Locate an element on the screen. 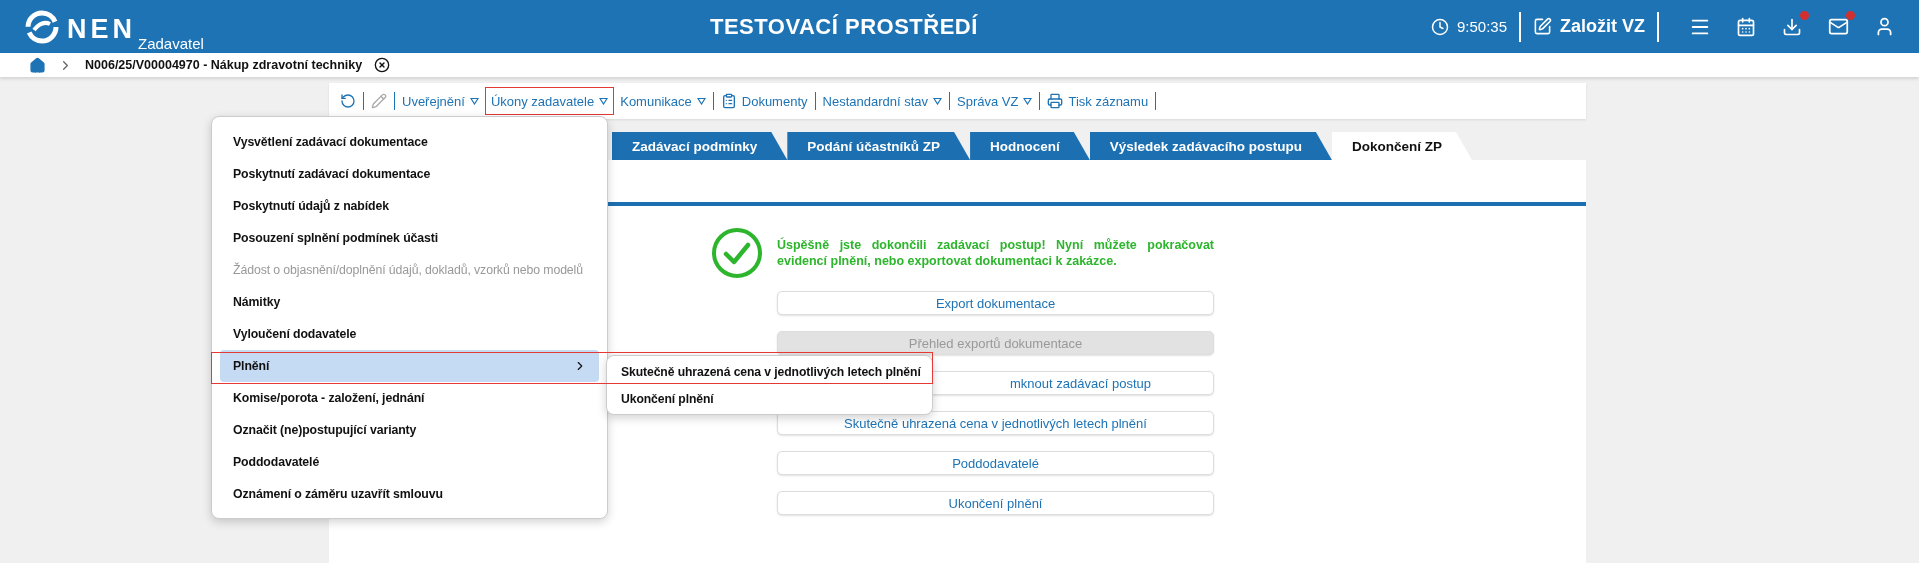 The height and width of the screenshot is (563, 1919). pencil-icon is located at coordinates (379, 101).